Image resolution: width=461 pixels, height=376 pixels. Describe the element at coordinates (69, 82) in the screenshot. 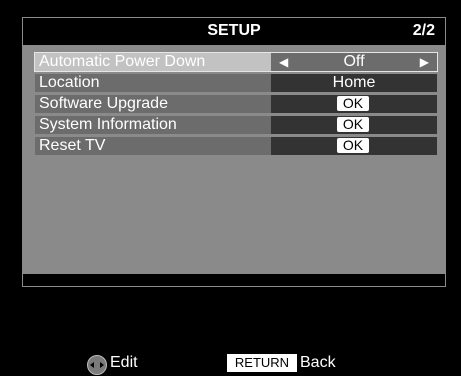

I see `menu-item-label: Location` at that location.